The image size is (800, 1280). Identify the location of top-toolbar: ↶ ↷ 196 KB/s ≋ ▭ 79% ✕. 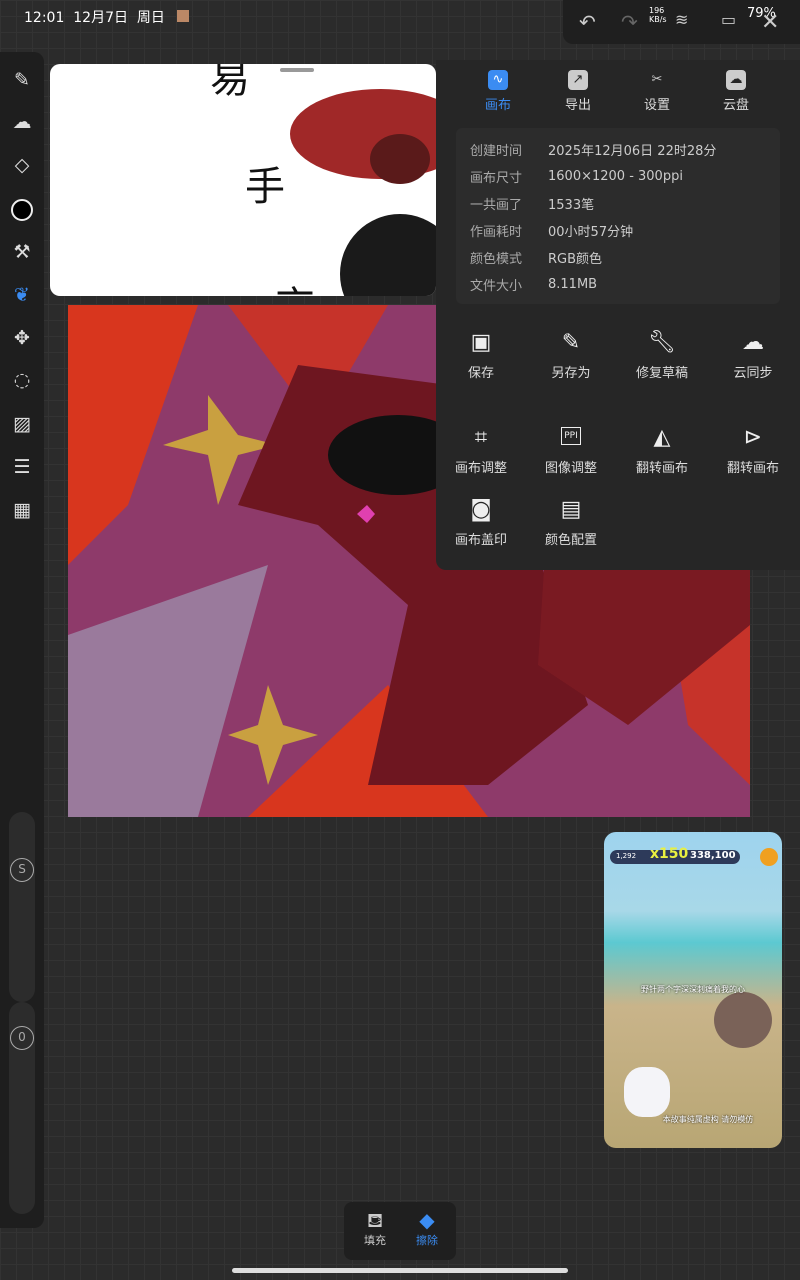
(681, 22).